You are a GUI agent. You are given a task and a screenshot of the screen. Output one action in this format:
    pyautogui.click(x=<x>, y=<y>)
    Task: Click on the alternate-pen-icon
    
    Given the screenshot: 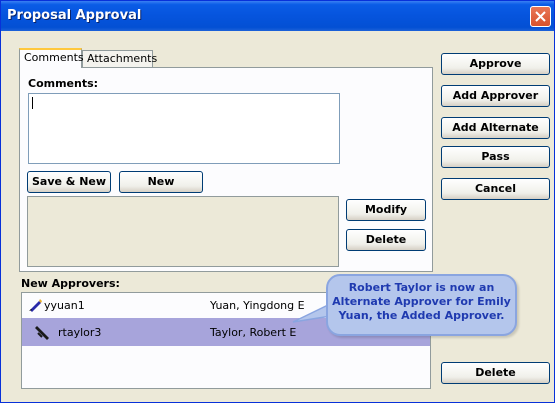 What is the action you would take?
    pyautogui.click(x=42, y=333)
    